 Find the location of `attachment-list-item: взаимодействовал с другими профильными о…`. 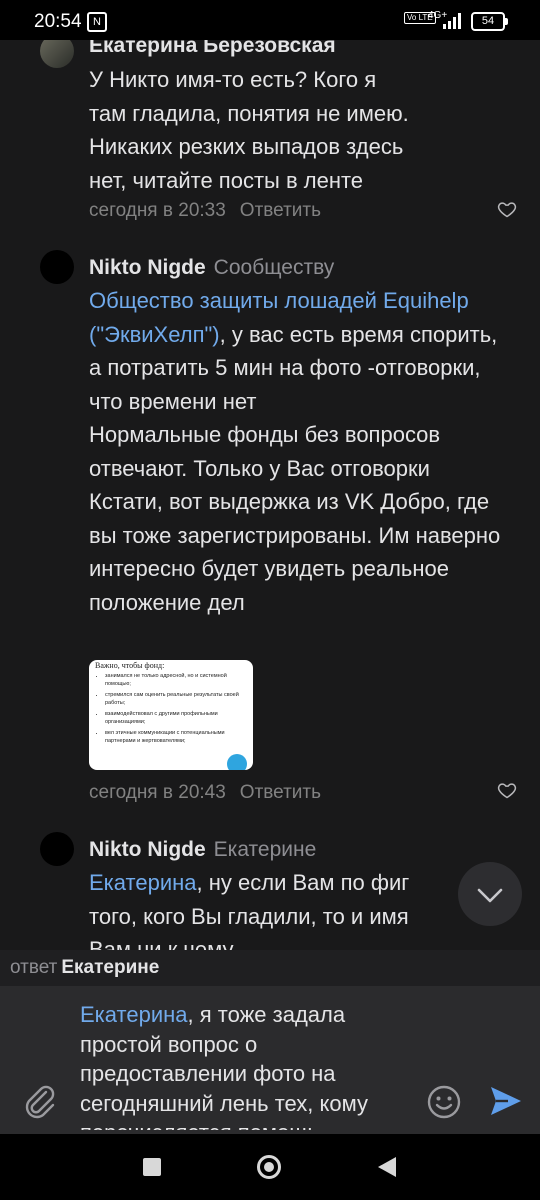

attachment-list-item: взаимодействовал с другими профильными о… is located at coordinates (175, 718).